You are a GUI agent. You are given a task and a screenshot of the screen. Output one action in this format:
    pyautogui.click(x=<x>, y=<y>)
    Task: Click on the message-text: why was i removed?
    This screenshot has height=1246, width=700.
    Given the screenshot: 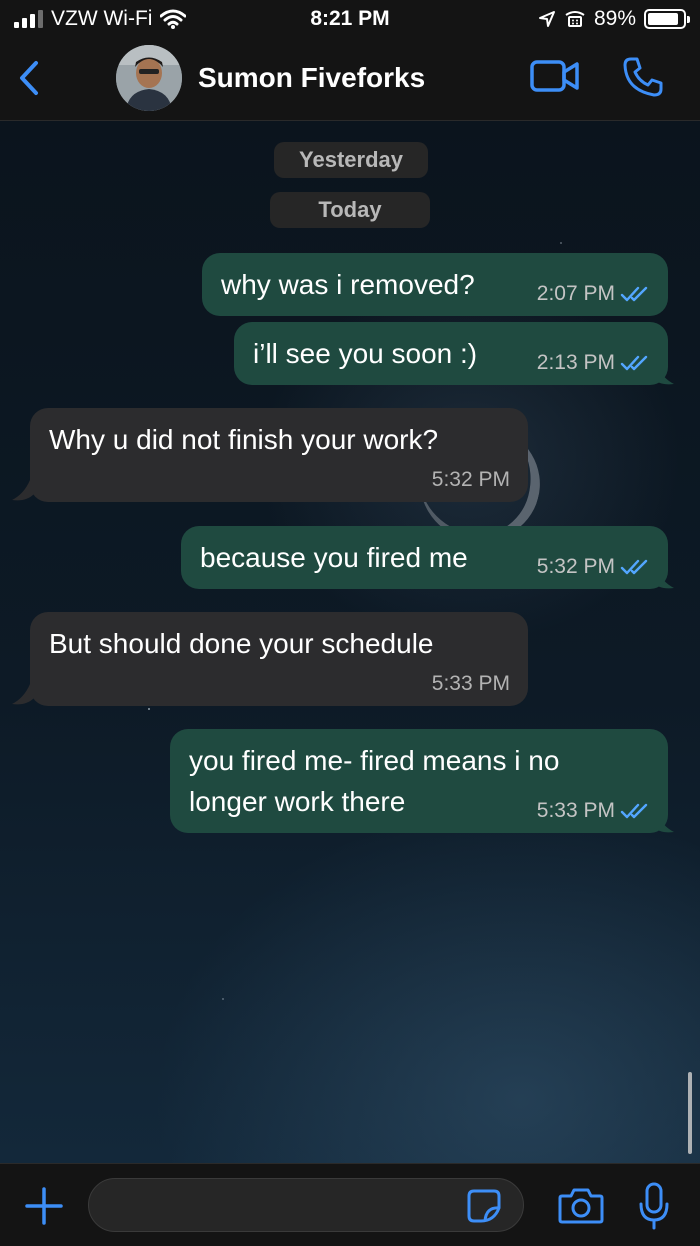 What is the action you would take?
    pyautogui.click(x=348, y=284)
    